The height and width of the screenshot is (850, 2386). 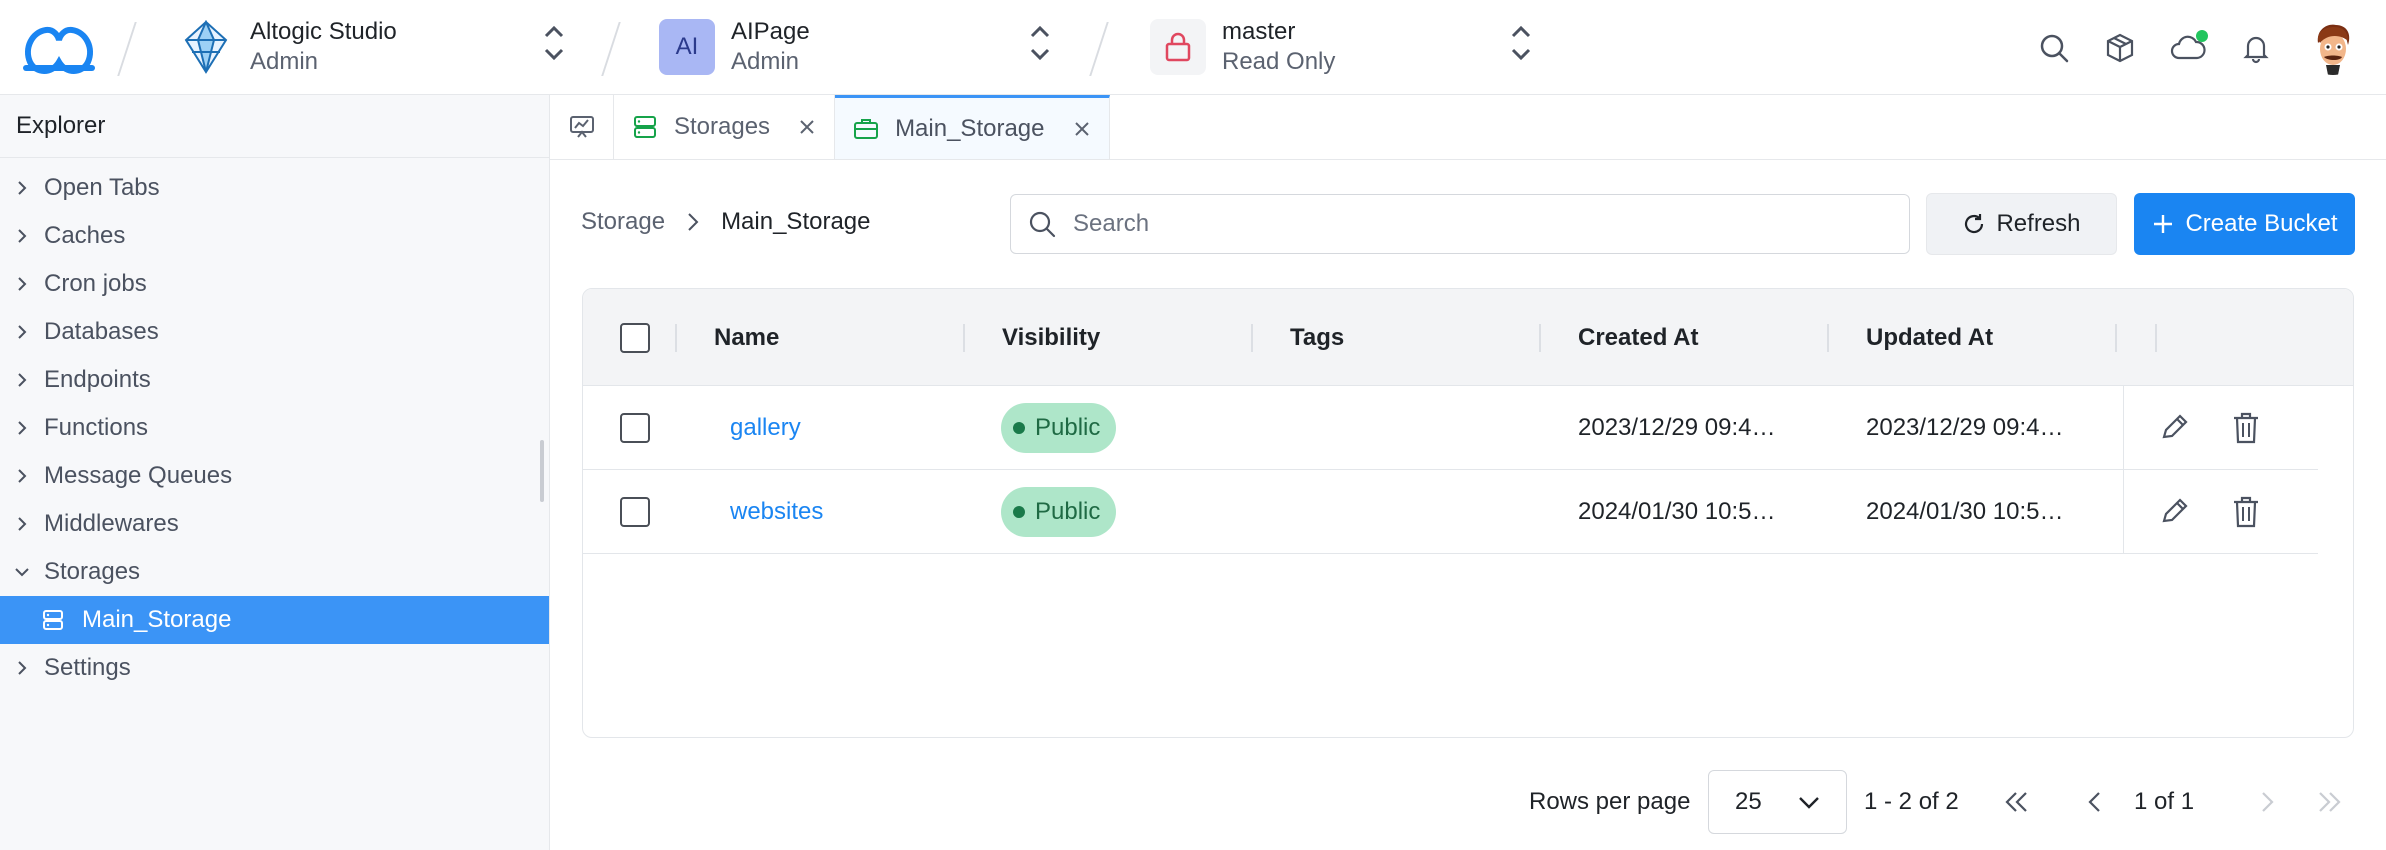 I want to click on sidebar-item-databases: Databases, so click(x=274, y=332).